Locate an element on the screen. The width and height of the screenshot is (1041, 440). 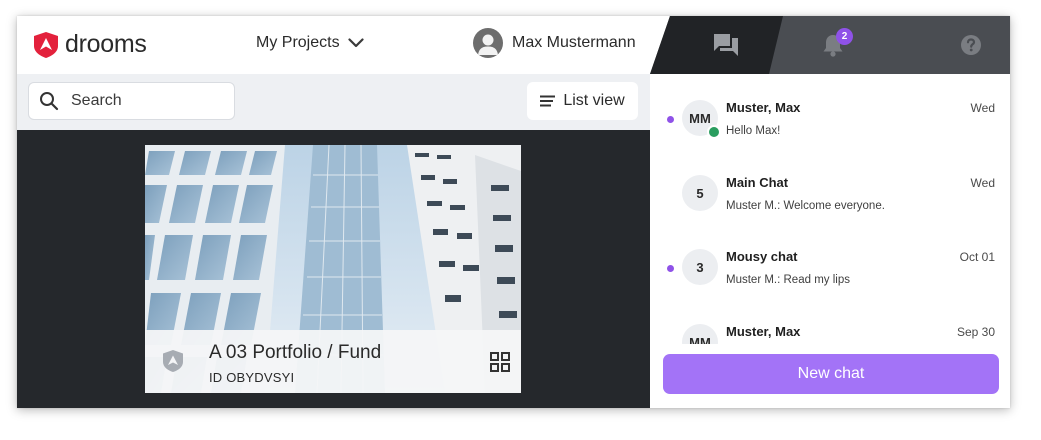
notification-count: 2 is located at coordinates (844, 36).